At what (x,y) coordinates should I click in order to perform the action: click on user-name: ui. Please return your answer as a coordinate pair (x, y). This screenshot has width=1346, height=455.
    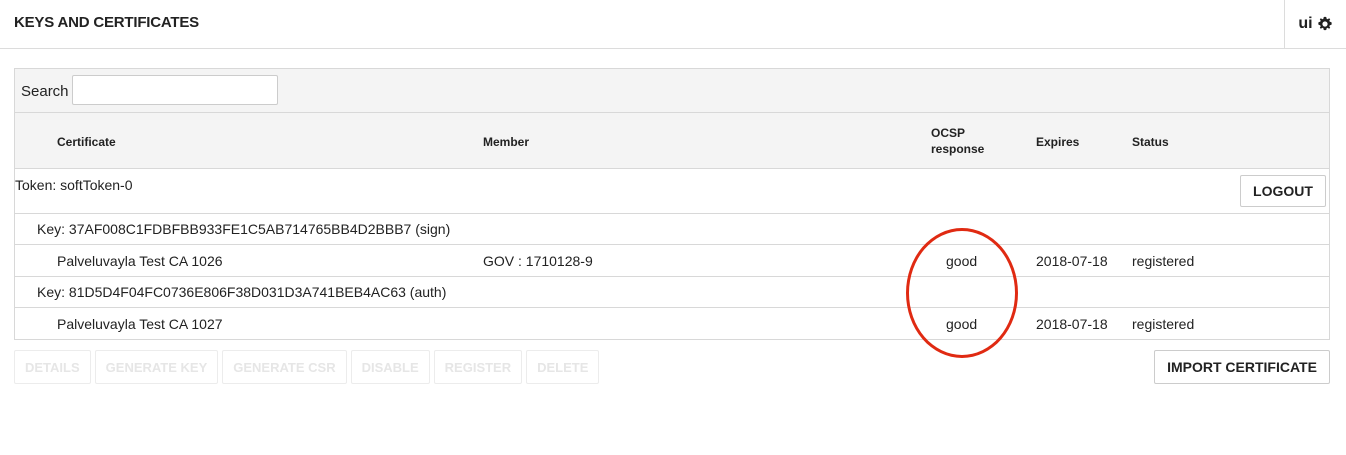
    Looking at the image, I should click on (1305, 23).